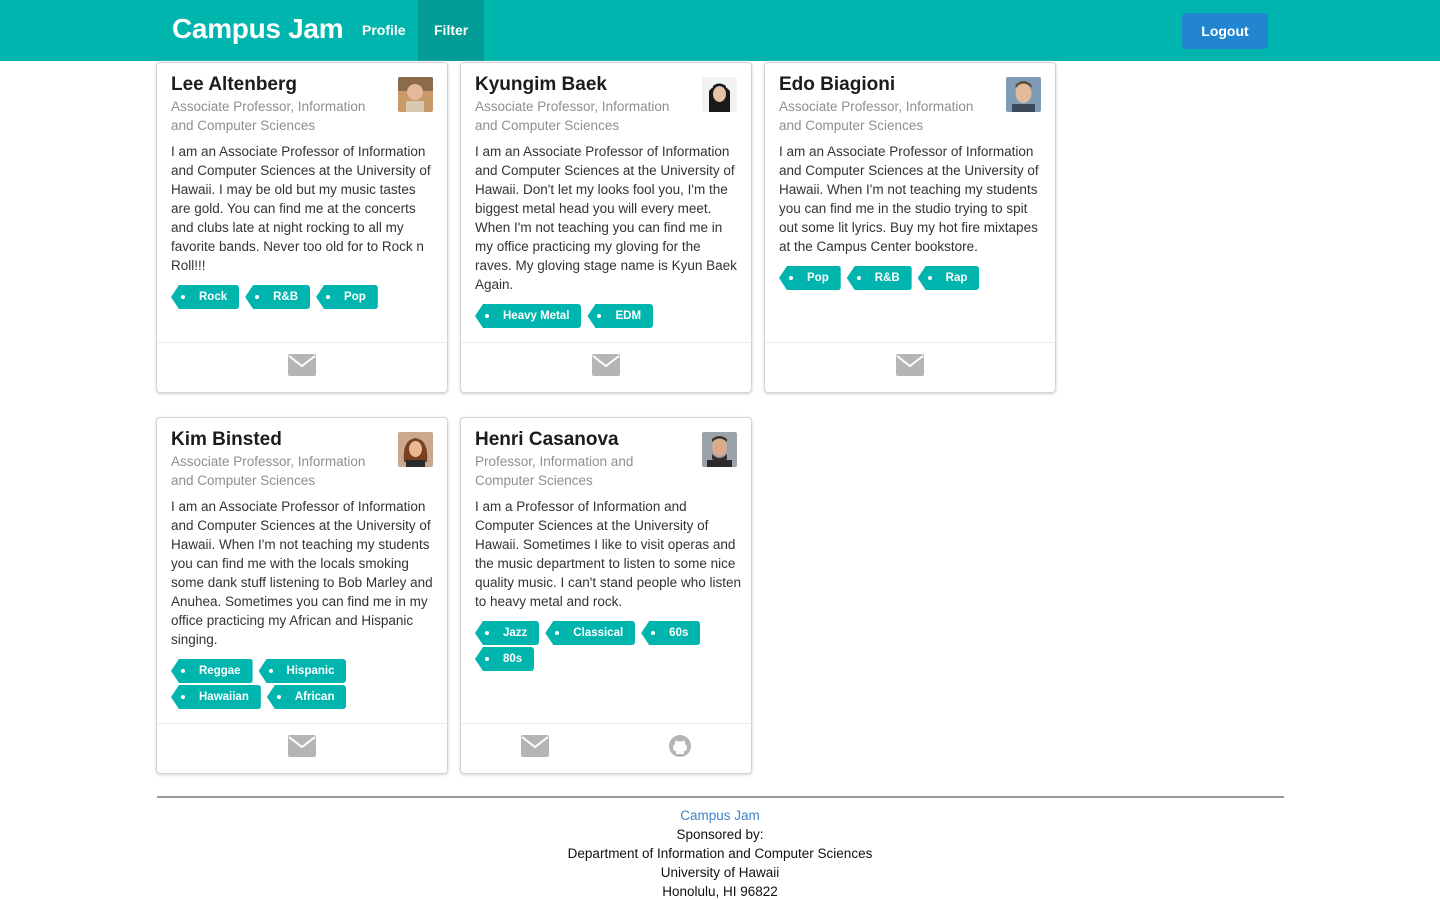 Image resolution: width=1440 pixels, height=900 pixels. I want to click on card-name: Kim Binsted, so click(226, 439).